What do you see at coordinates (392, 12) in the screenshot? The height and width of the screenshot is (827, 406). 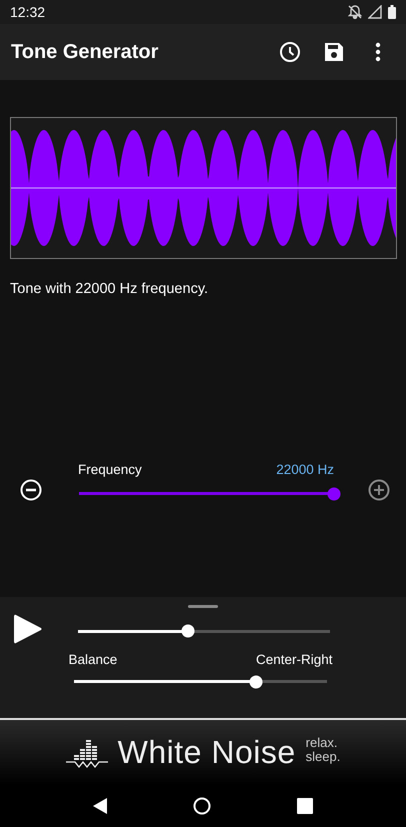 I see `battery-icon` at bounding box center [392, 12].